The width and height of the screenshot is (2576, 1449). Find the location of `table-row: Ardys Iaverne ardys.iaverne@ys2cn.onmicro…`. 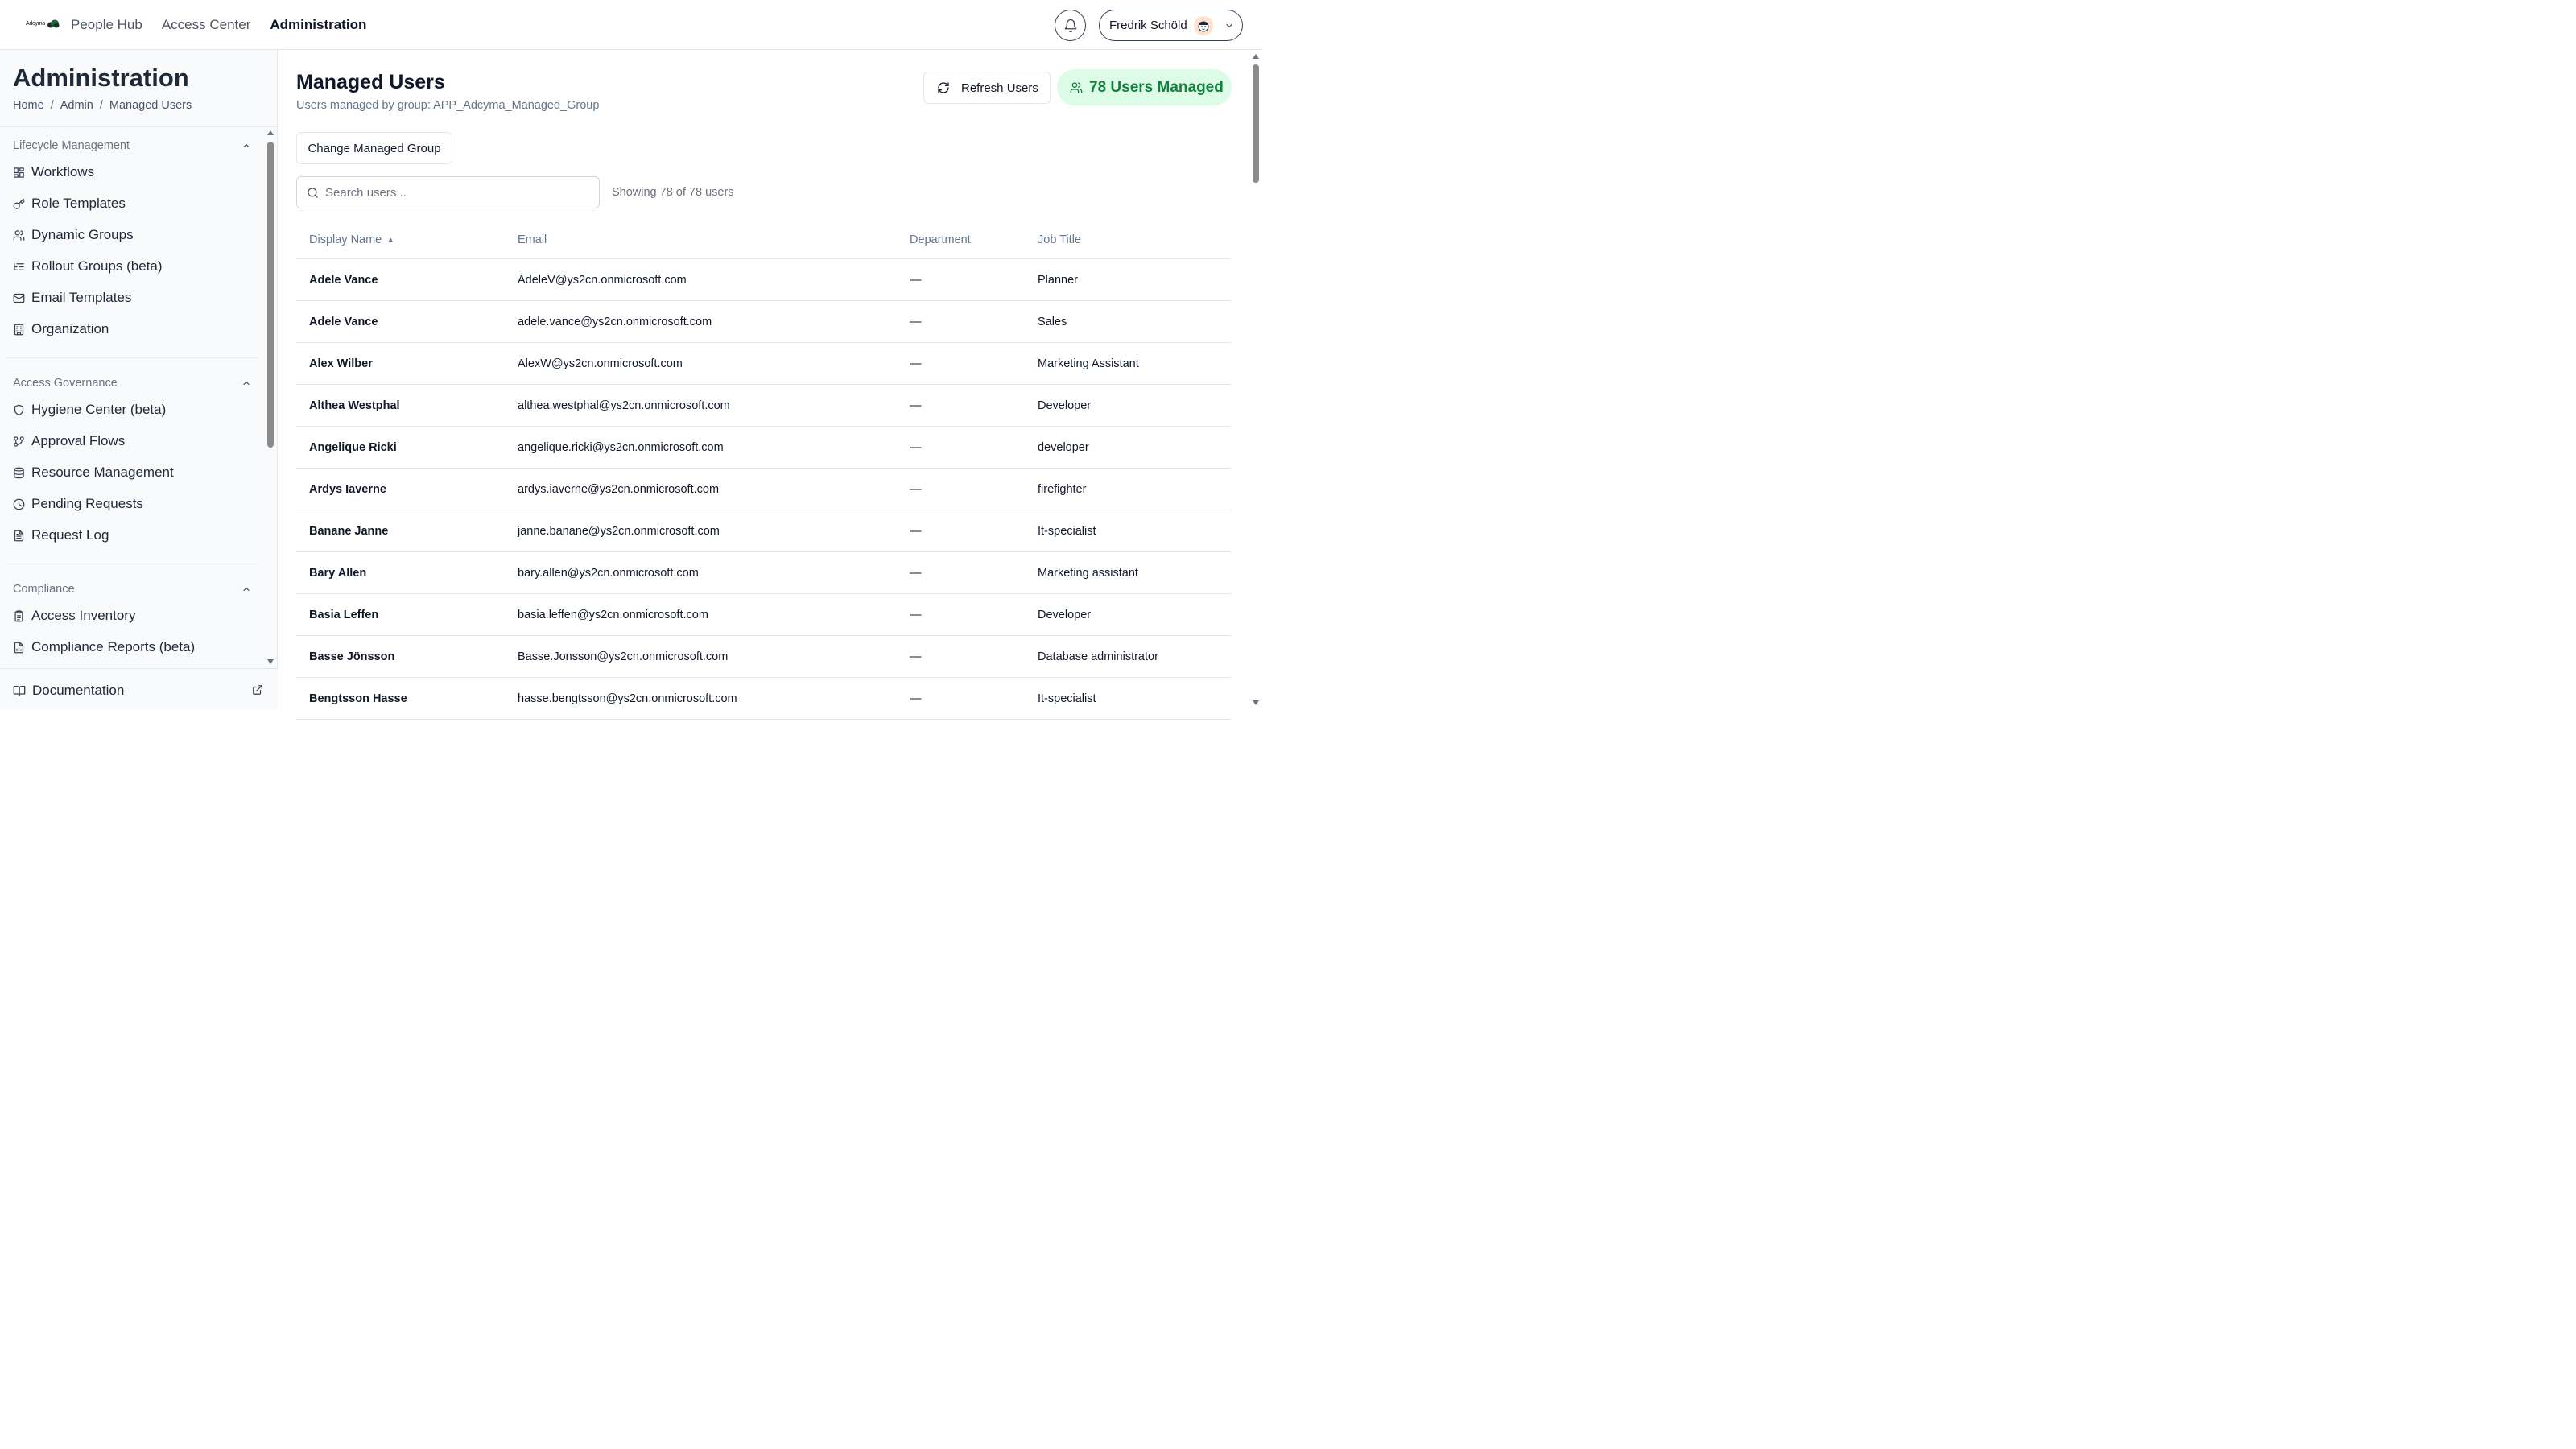

table-row: Ardys Iaverne ardys.iaverne@ys2cn.onmicro… is located at coordinates (764, 489).